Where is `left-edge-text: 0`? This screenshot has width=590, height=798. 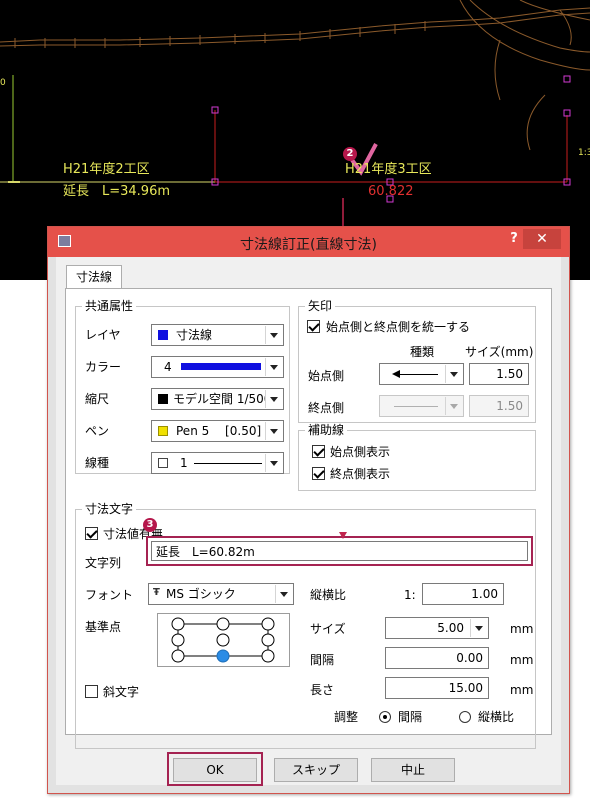 left-edge-text: 0 is located at coordinates (3, 83).